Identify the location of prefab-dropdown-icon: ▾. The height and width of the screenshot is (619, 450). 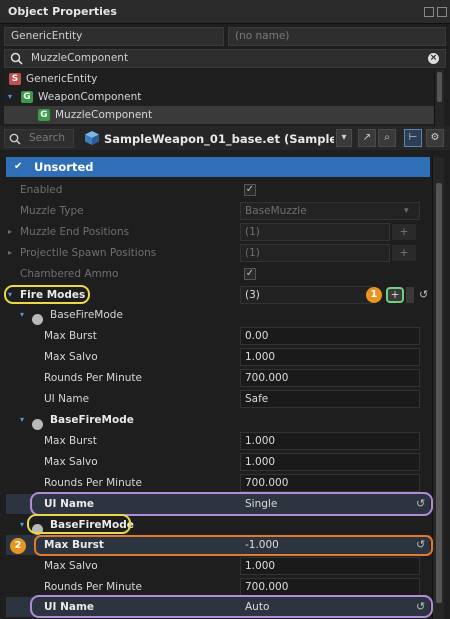
(344, 138).